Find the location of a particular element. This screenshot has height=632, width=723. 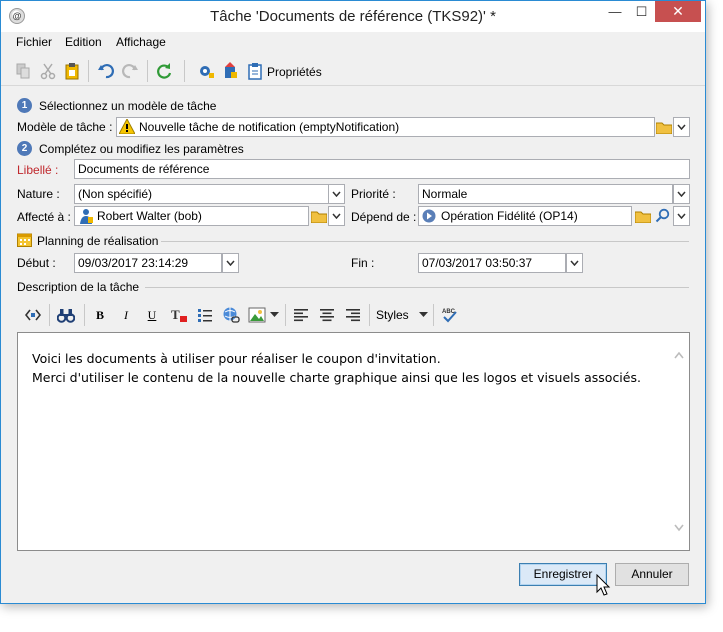

menu-affichage: Affichage is located at coordinates (141, 42).